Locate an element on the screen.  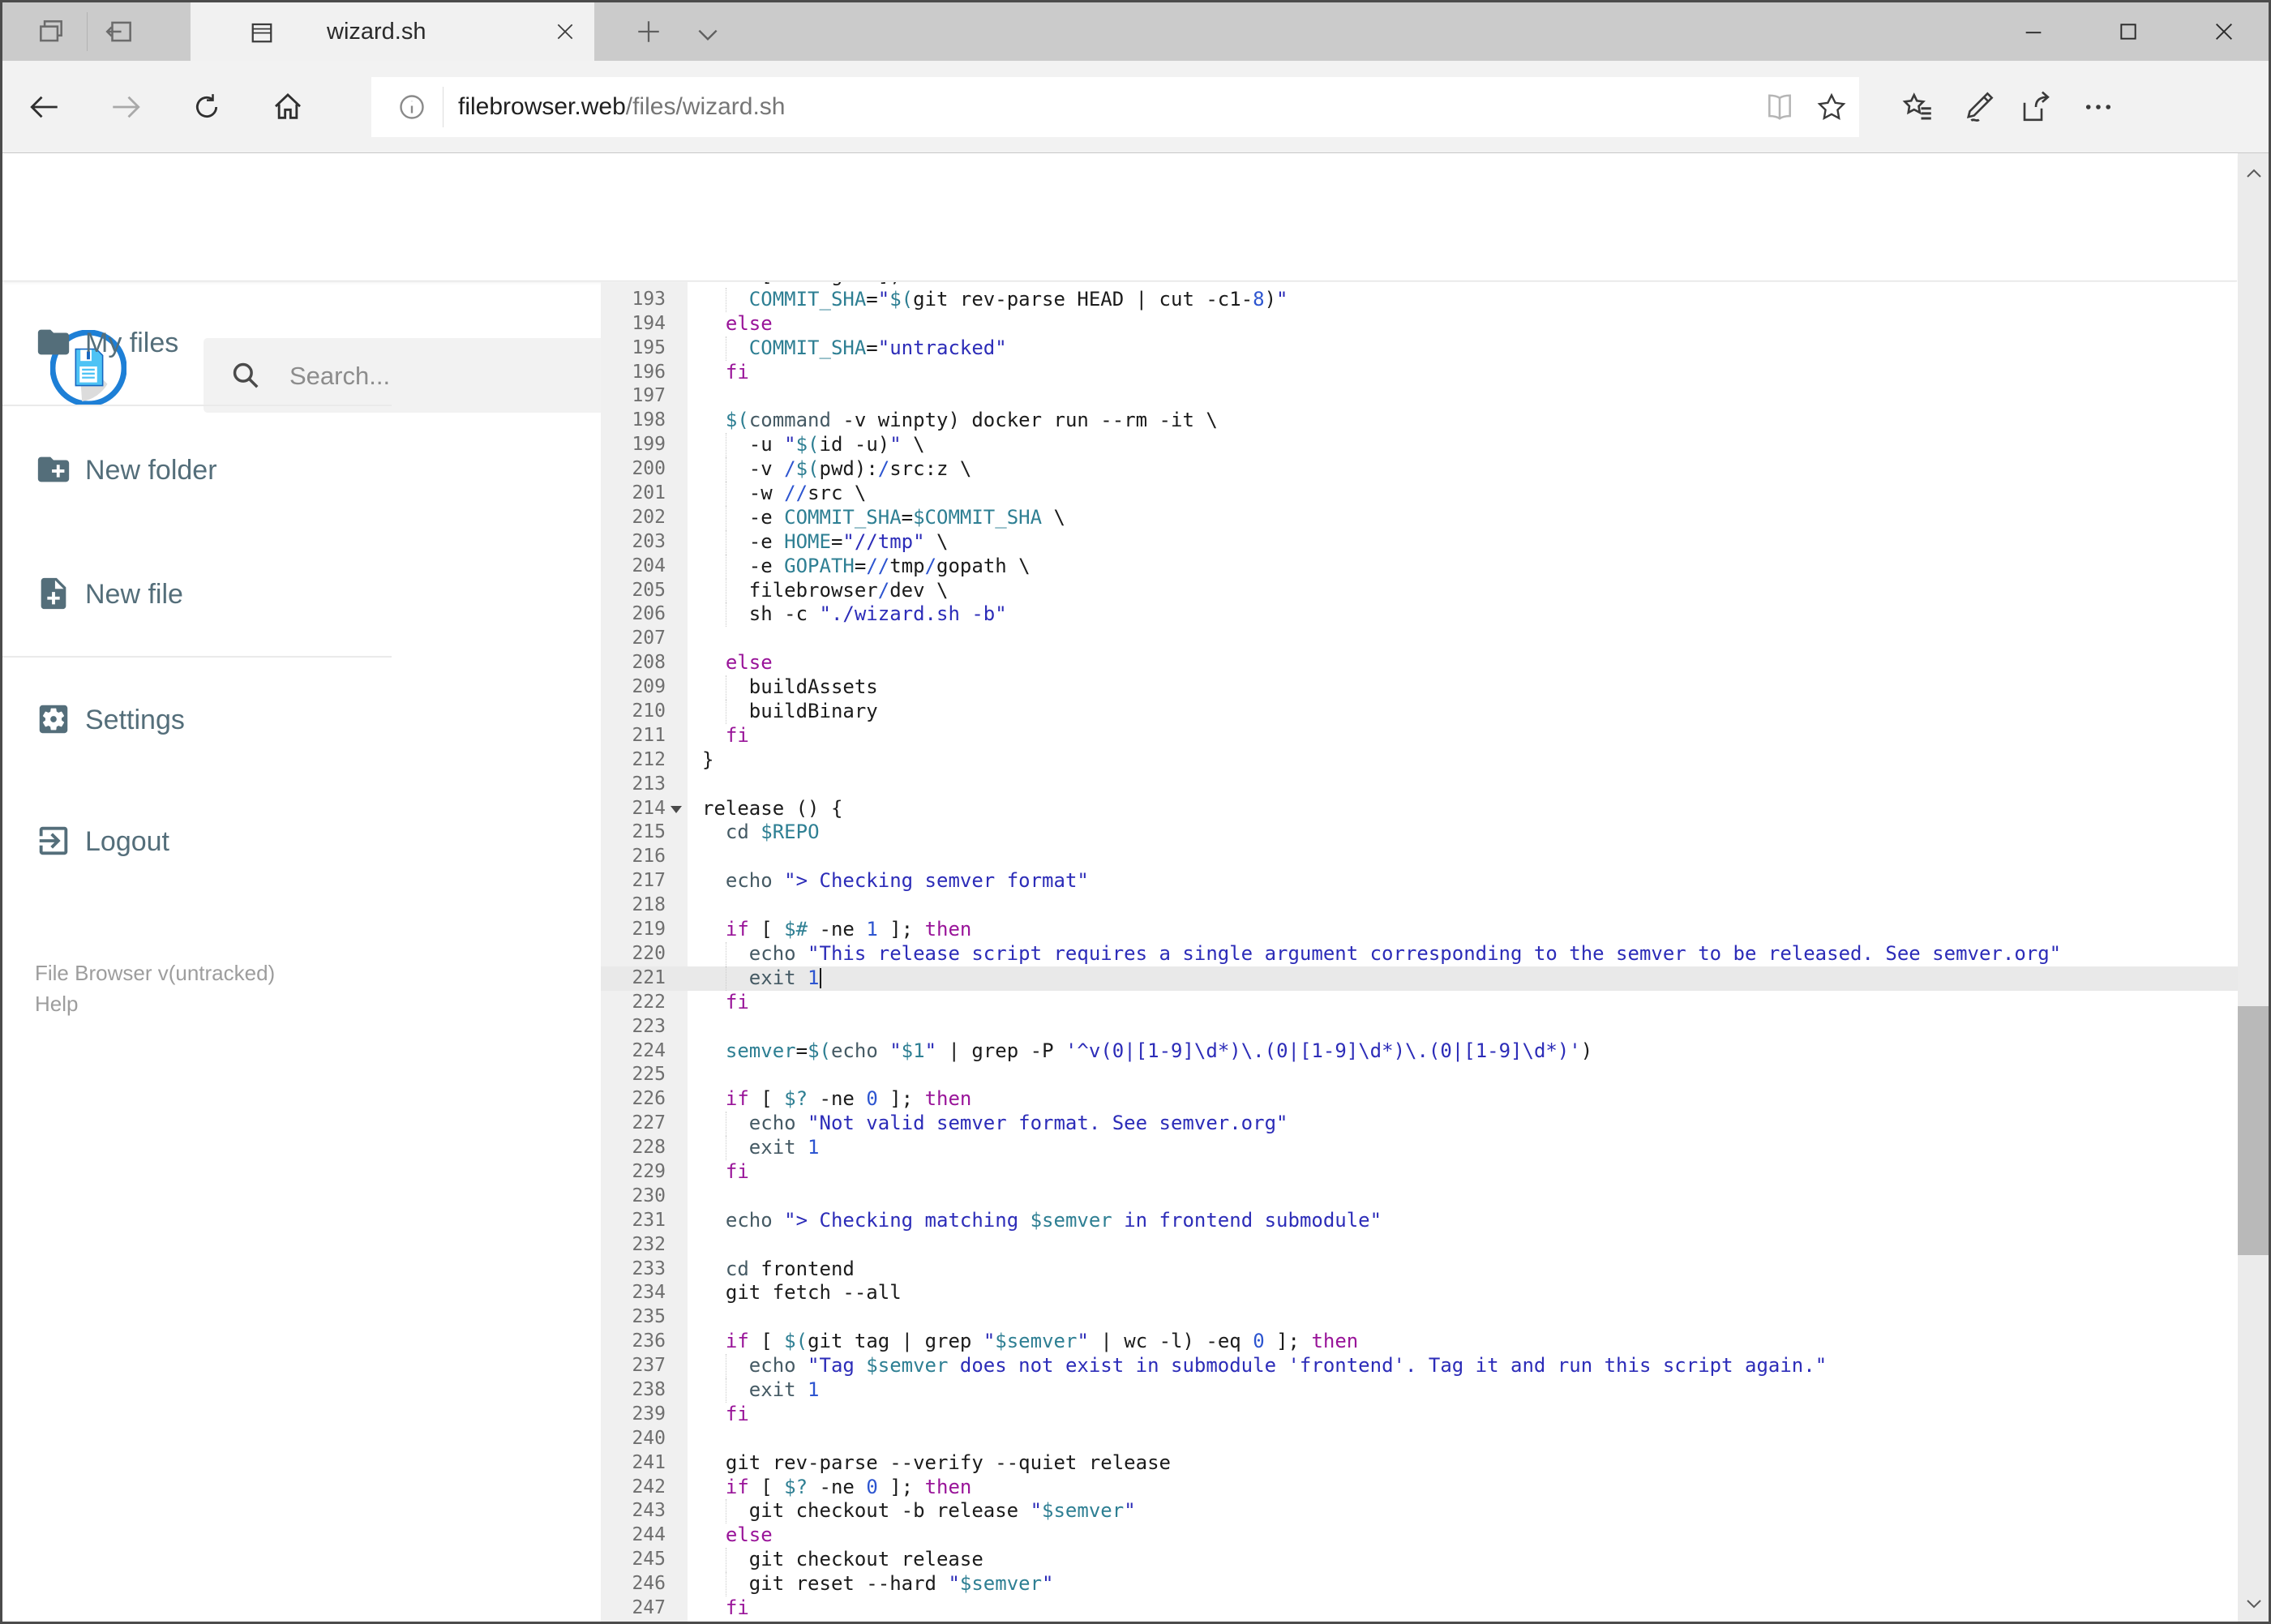
code-line: 215 cd $REPO is located at coordinates (1420, 834).